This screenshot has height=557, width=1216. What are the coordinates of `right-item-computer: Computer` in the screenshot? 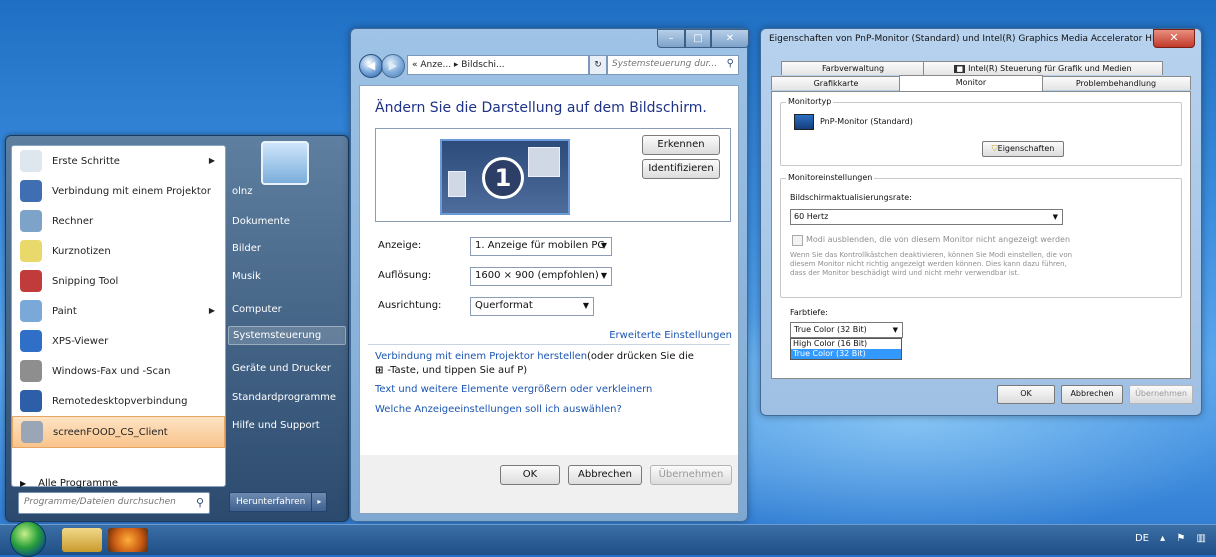 It's located at (286, 309).